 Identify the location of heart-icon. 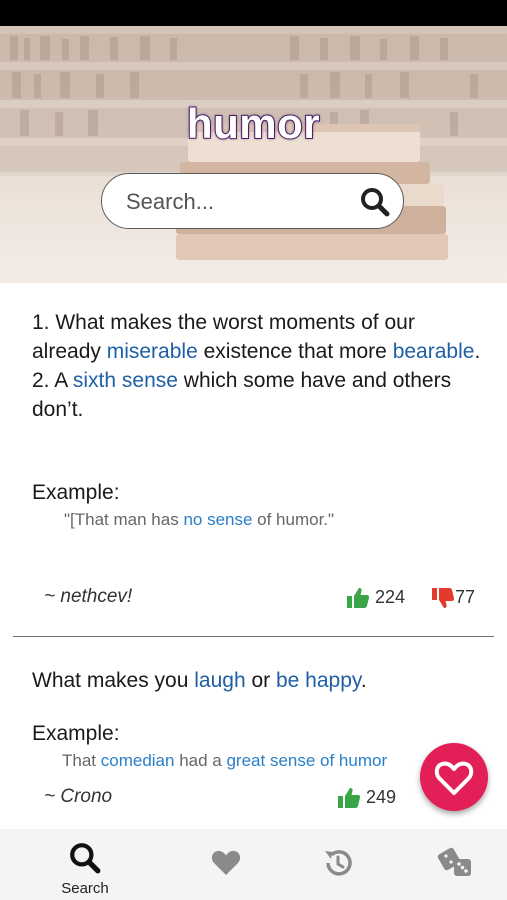
(226, 862).